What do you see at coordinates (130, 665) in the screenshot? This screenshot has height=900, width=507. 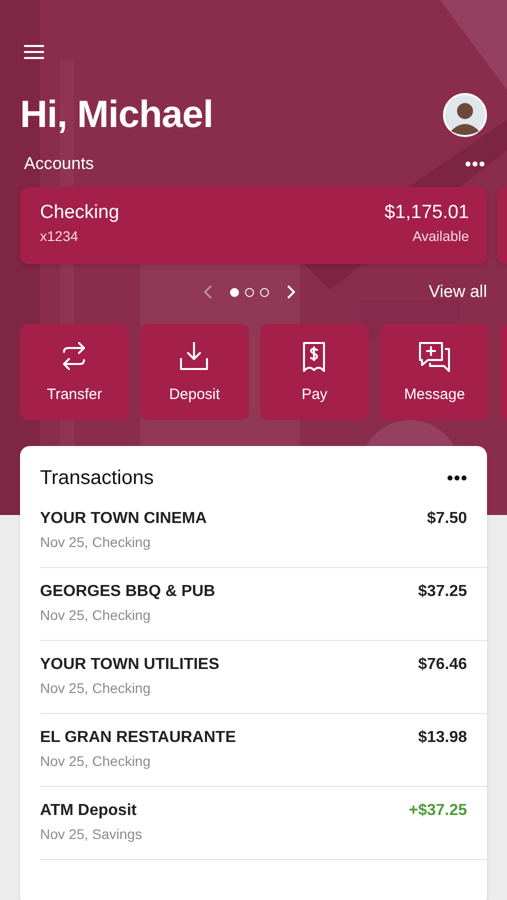 I see `transaction-name: YOUR TOWN UTILITIES` at bounding box center [130, 665].